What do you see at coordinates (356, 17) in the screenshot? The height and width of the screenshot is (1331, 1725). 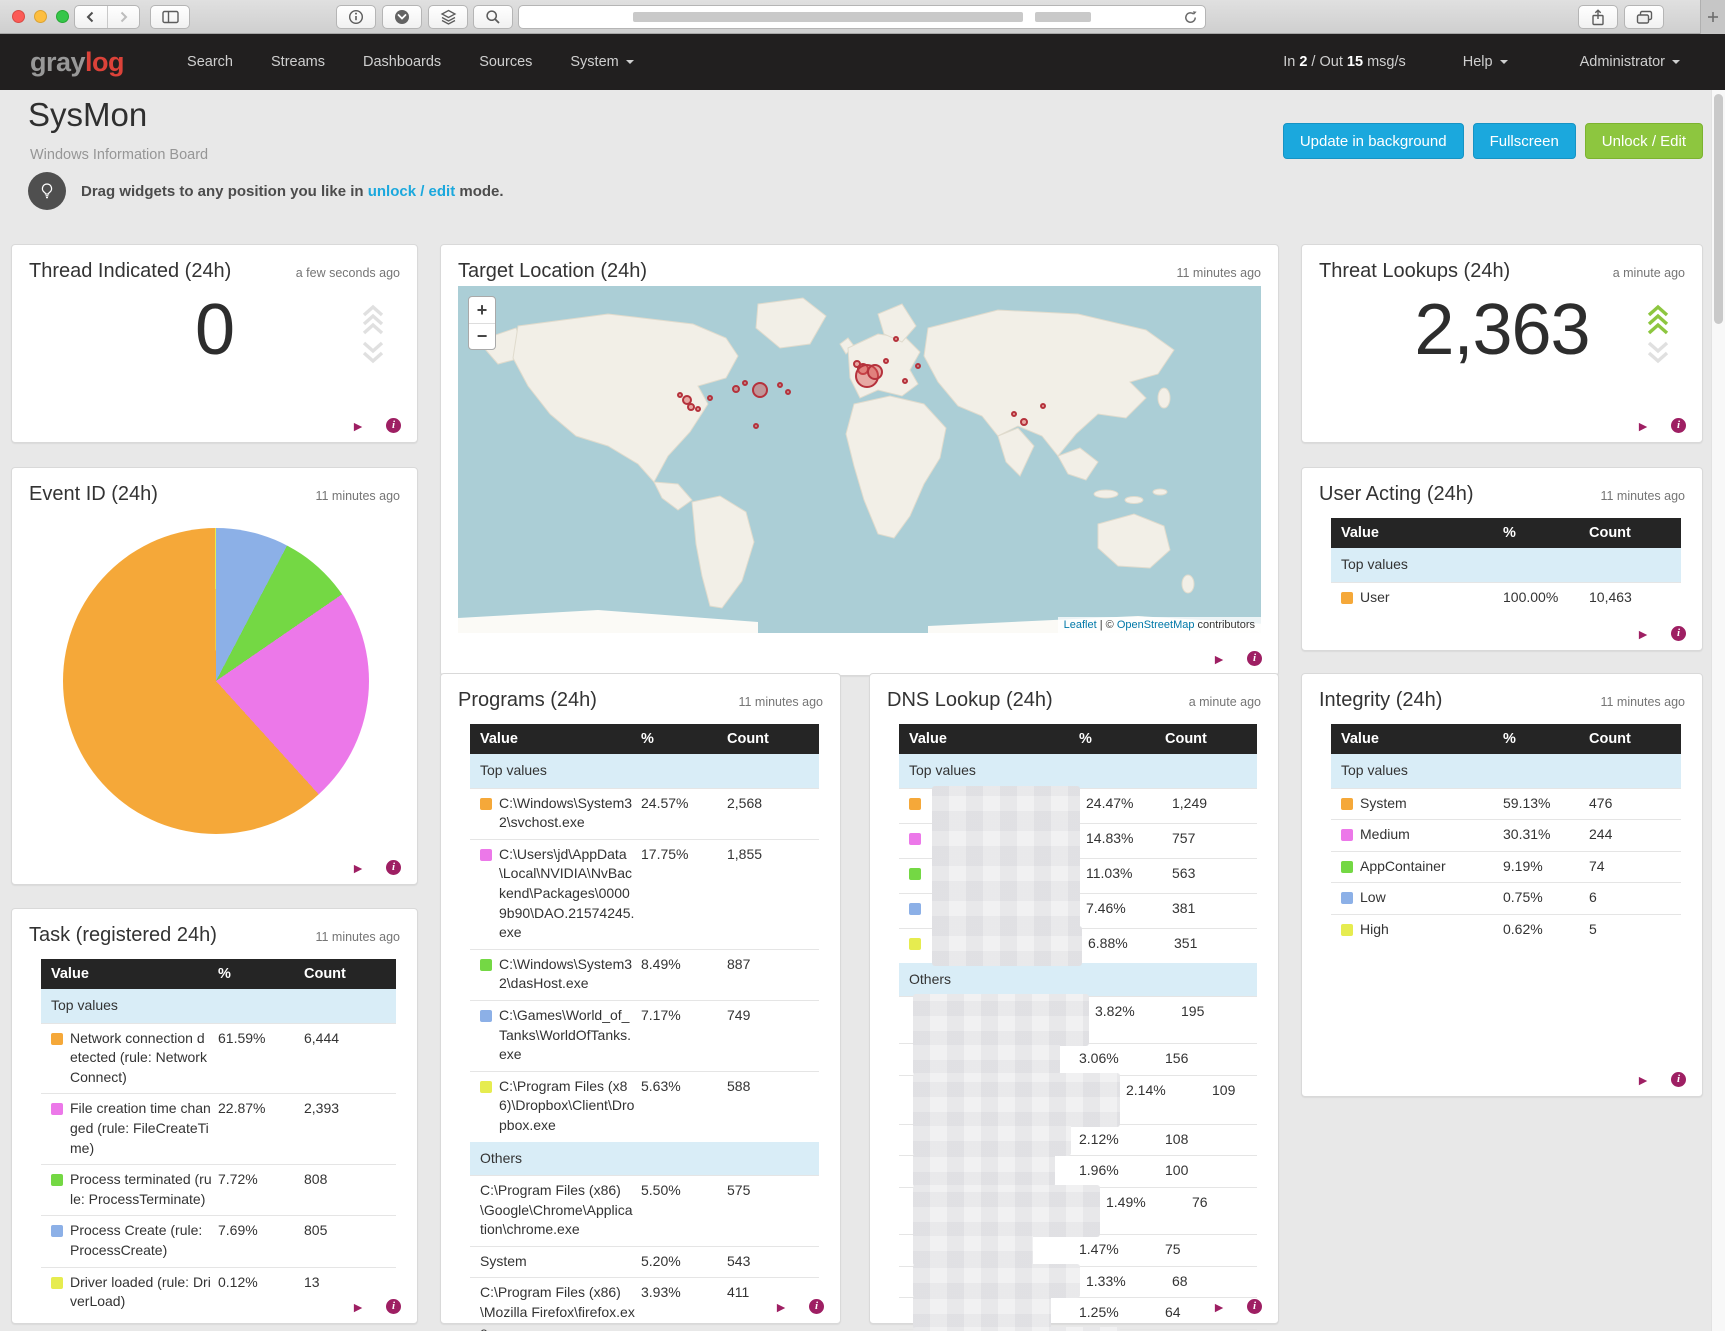 I see `reader-button` at bounding box center [356, 17].